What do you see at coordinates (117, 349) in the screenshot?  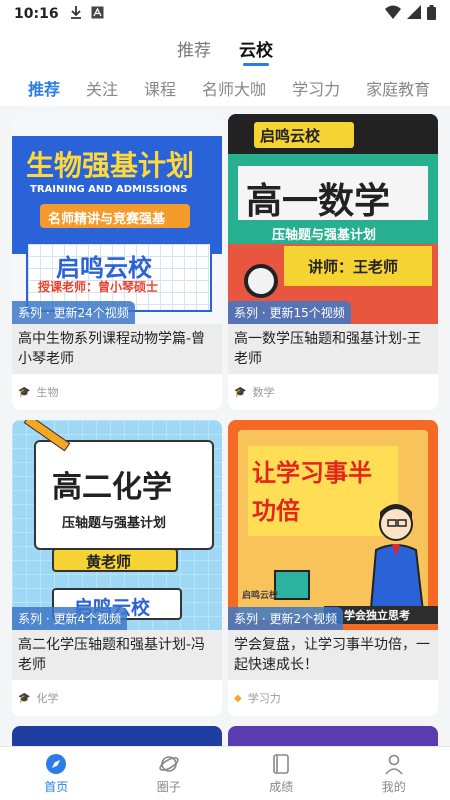 I see `course-title: 高中生物系列课程动物学篇-曾小琴老师` at bounding box center [117, 349].